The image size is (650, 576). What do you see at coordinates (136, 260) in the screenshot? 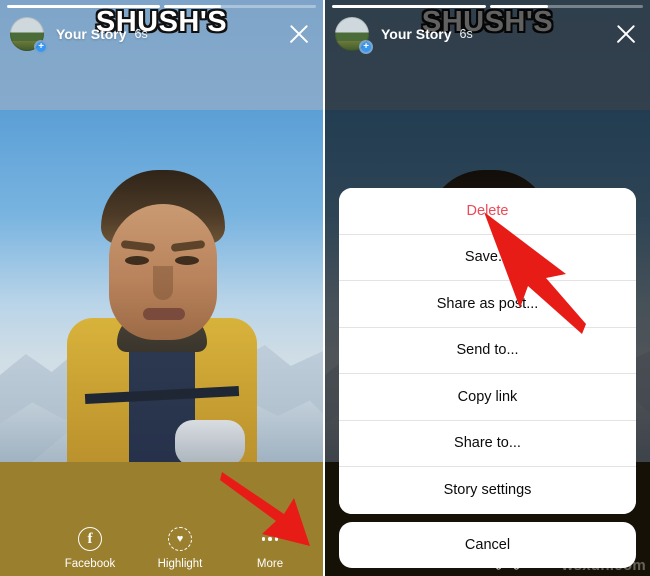
I see `subject-eye-left` at bounding box center [136, 260].